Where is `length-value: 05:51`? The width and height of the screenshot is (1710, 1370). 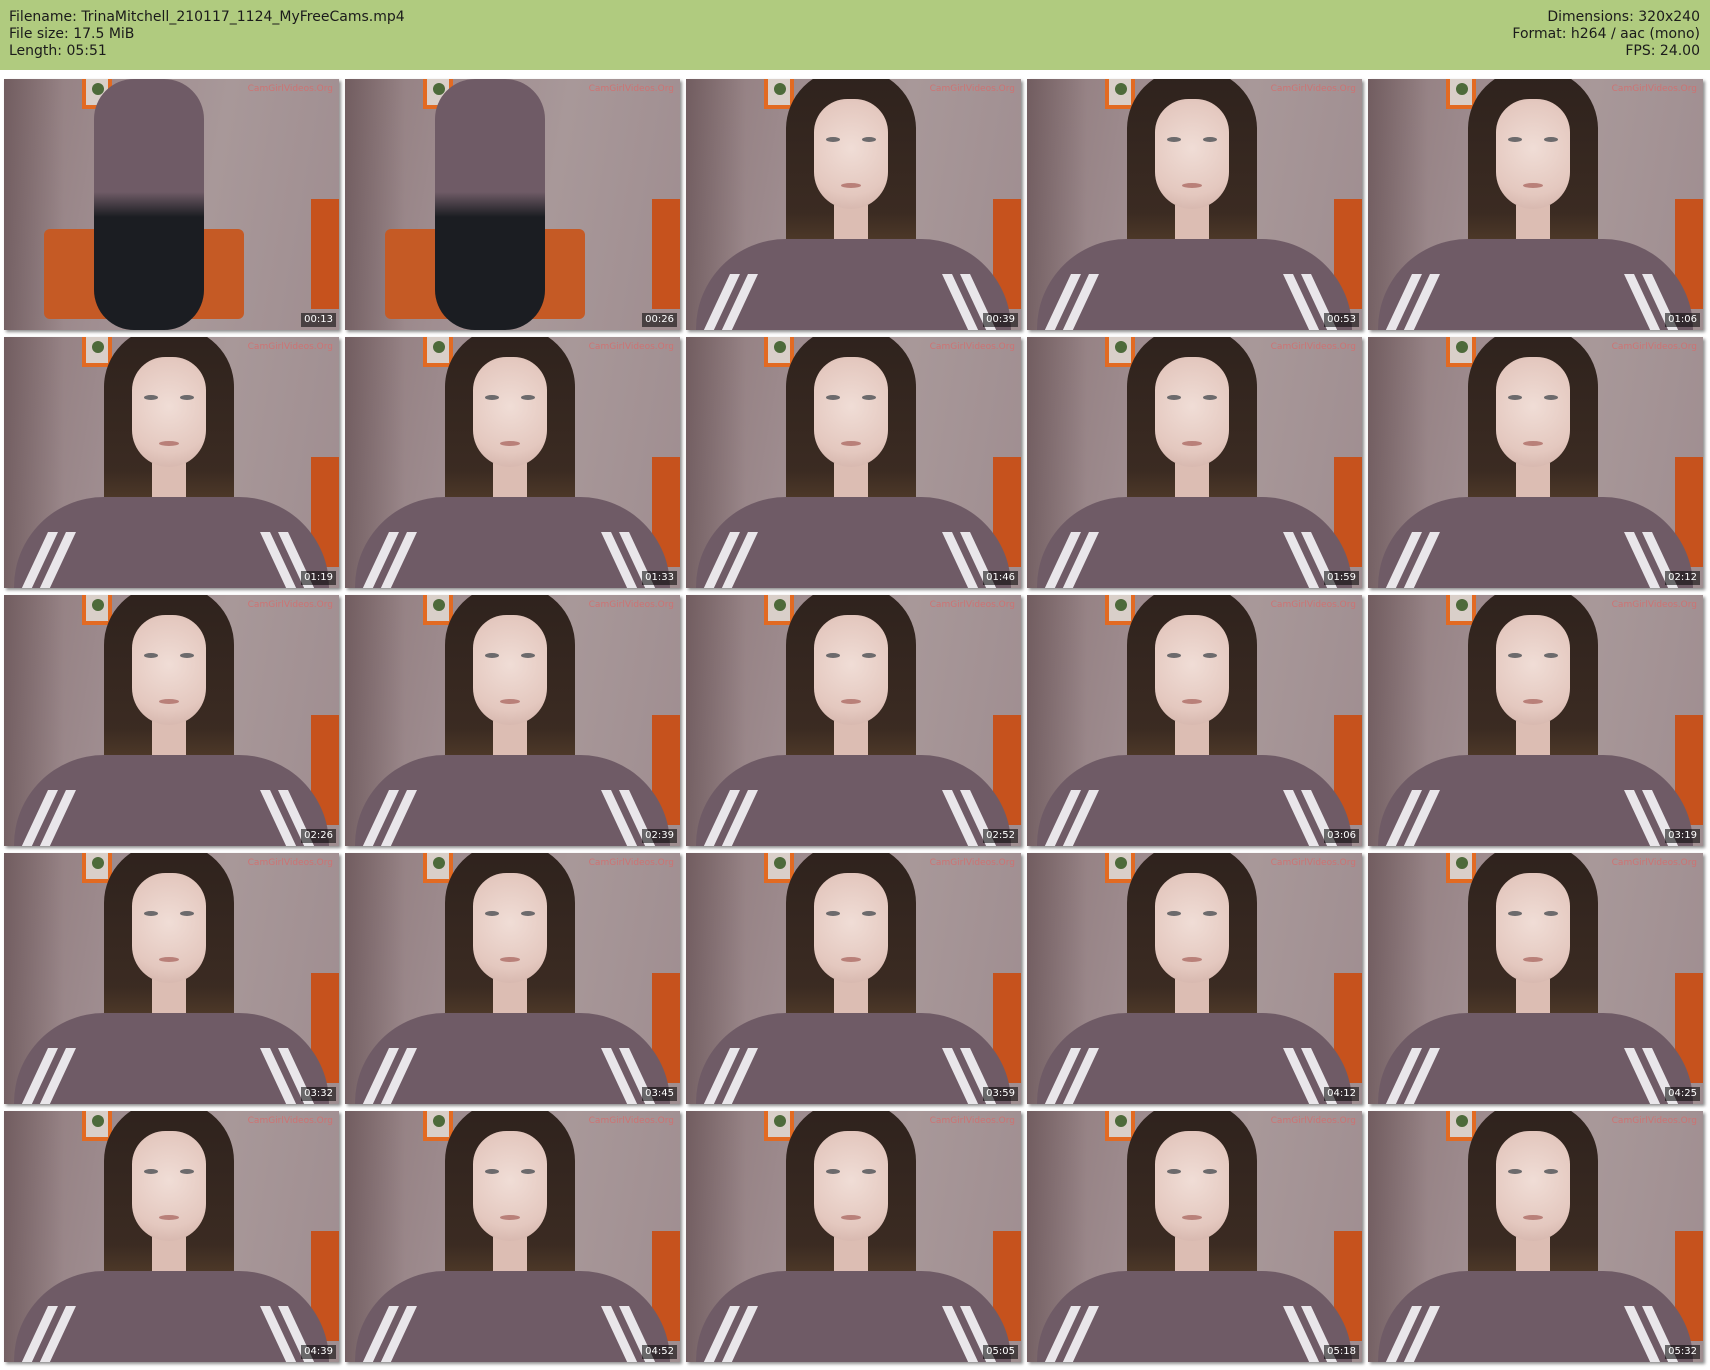
length-value: 05:51 is located at coordinates (86, 51).